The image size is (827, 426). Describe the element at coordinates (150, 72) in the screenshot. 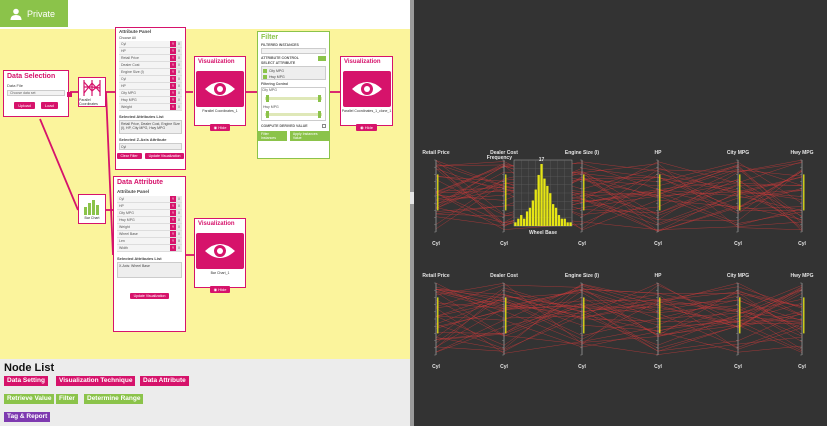

I see `attribute-row: Engine Size (l) Y X` at that location.